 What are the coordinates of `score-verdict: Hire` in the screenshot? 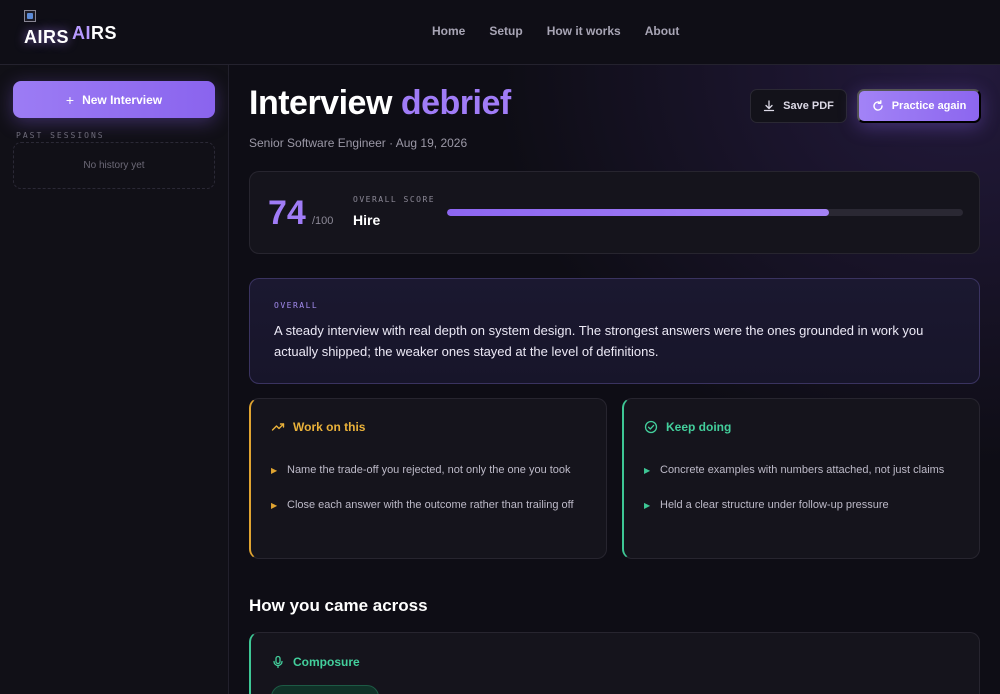 It's located at (367, 220).